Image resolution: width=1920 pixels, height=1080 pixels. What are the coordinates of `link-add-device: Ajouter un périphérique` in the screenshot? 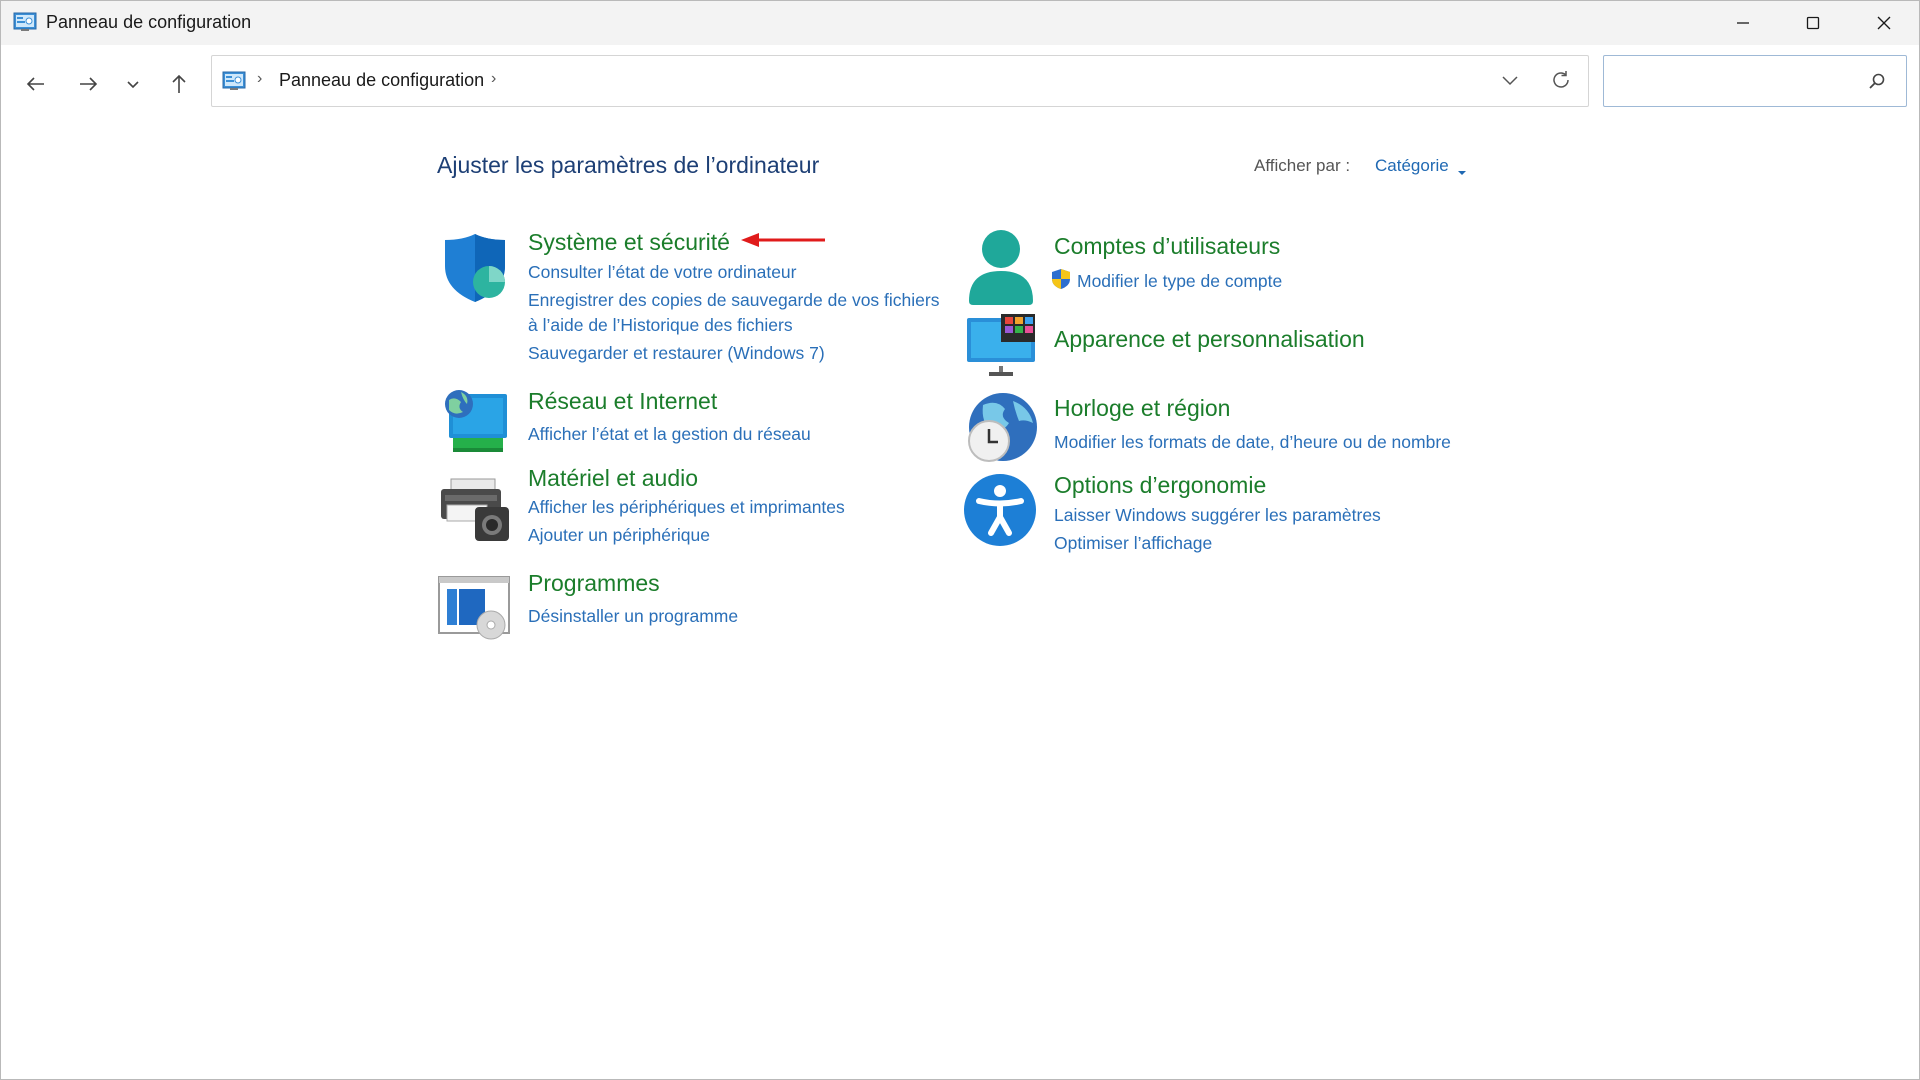 It's located at (619, 535).